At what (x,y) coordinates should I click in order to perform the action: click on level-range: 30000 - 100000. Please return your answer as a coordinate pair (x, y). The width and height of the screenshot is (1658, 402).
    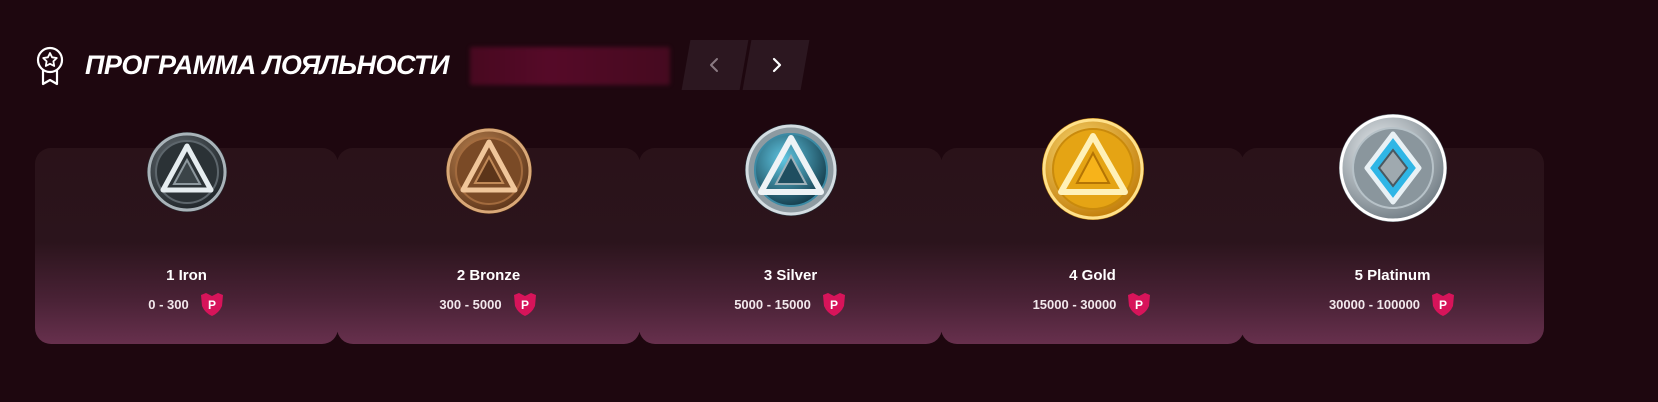
    Looking at the image, I should click on (1374, 304).